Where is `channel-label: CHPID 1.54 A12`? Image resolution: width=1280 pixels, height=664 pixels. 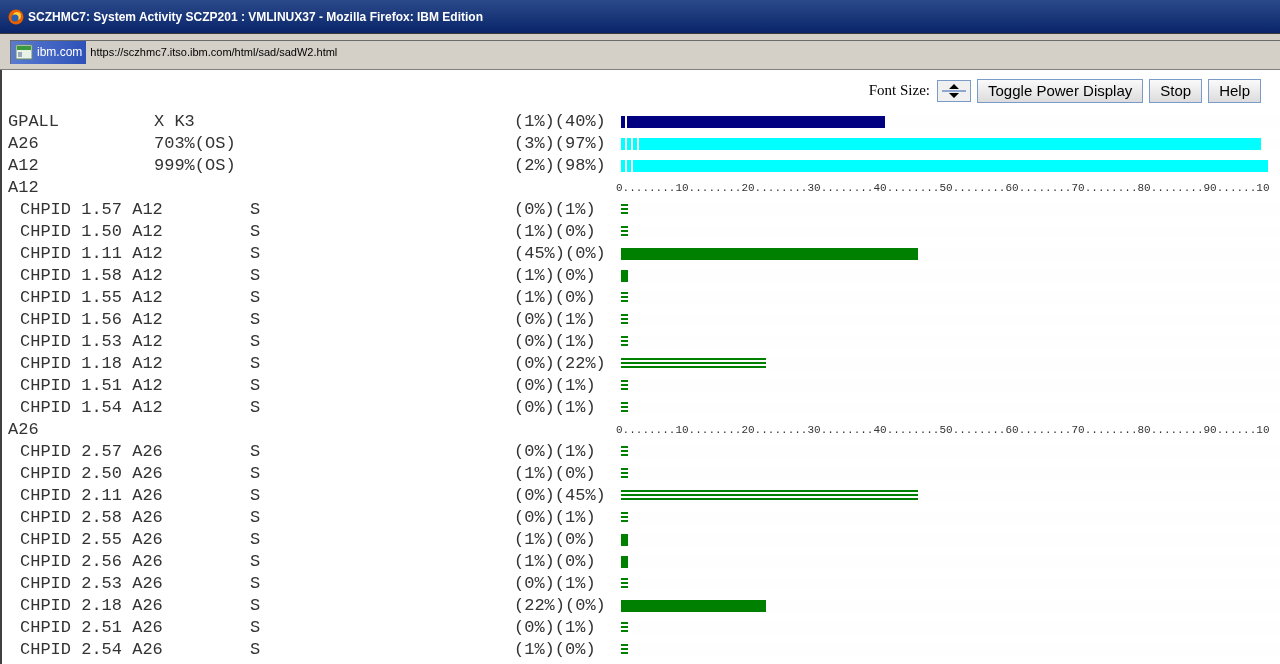
channel-label: CHPID 1.54 A12 is located at coordinates (91, 408).